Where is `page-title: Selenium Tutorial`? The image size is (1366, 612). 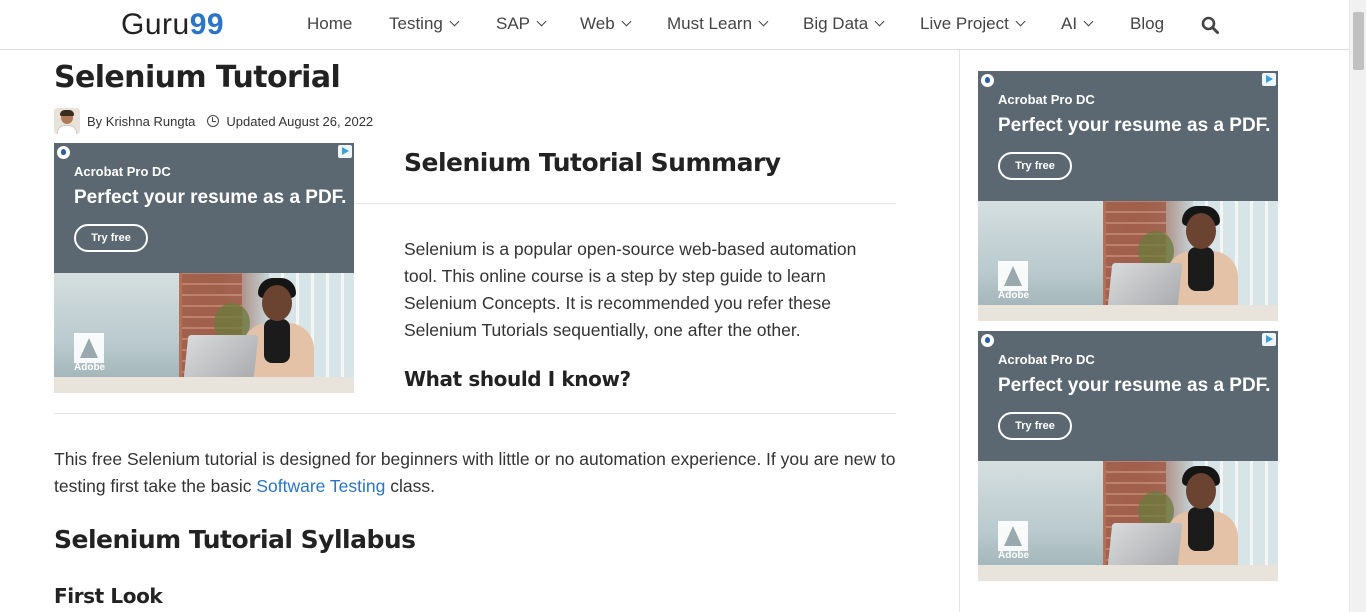 page-title: Selenium Tutorial is located at coordinates (197, 77).